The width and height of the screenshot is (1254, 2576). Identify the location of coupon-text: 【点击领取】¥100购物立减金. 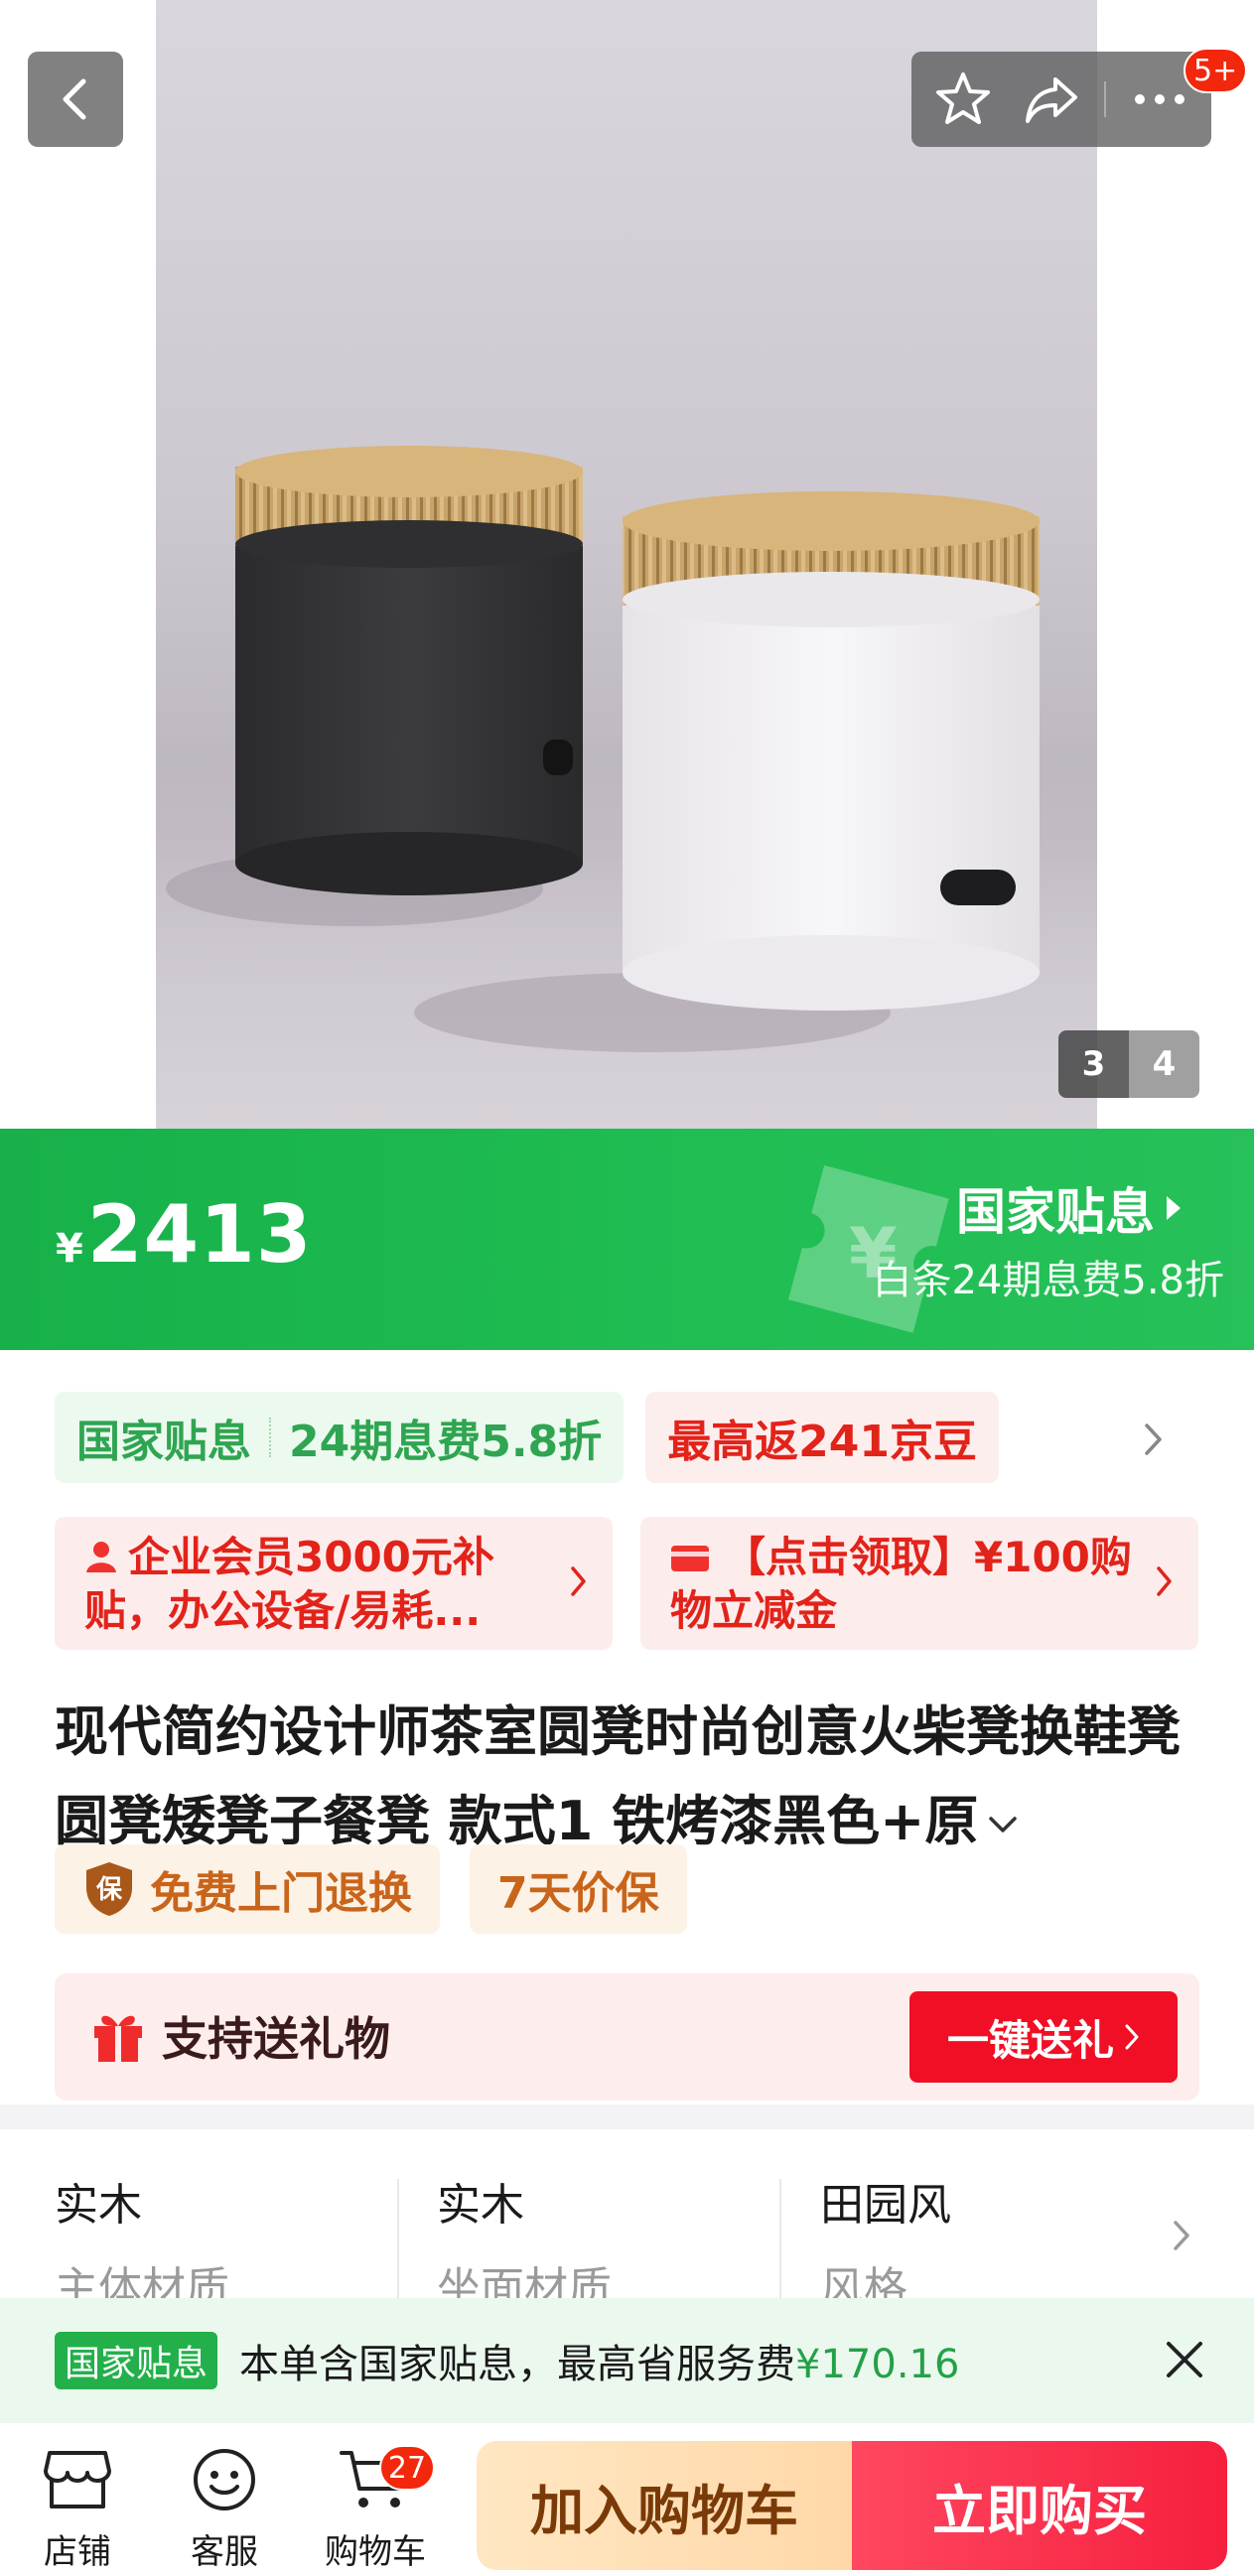
(904, 1584).